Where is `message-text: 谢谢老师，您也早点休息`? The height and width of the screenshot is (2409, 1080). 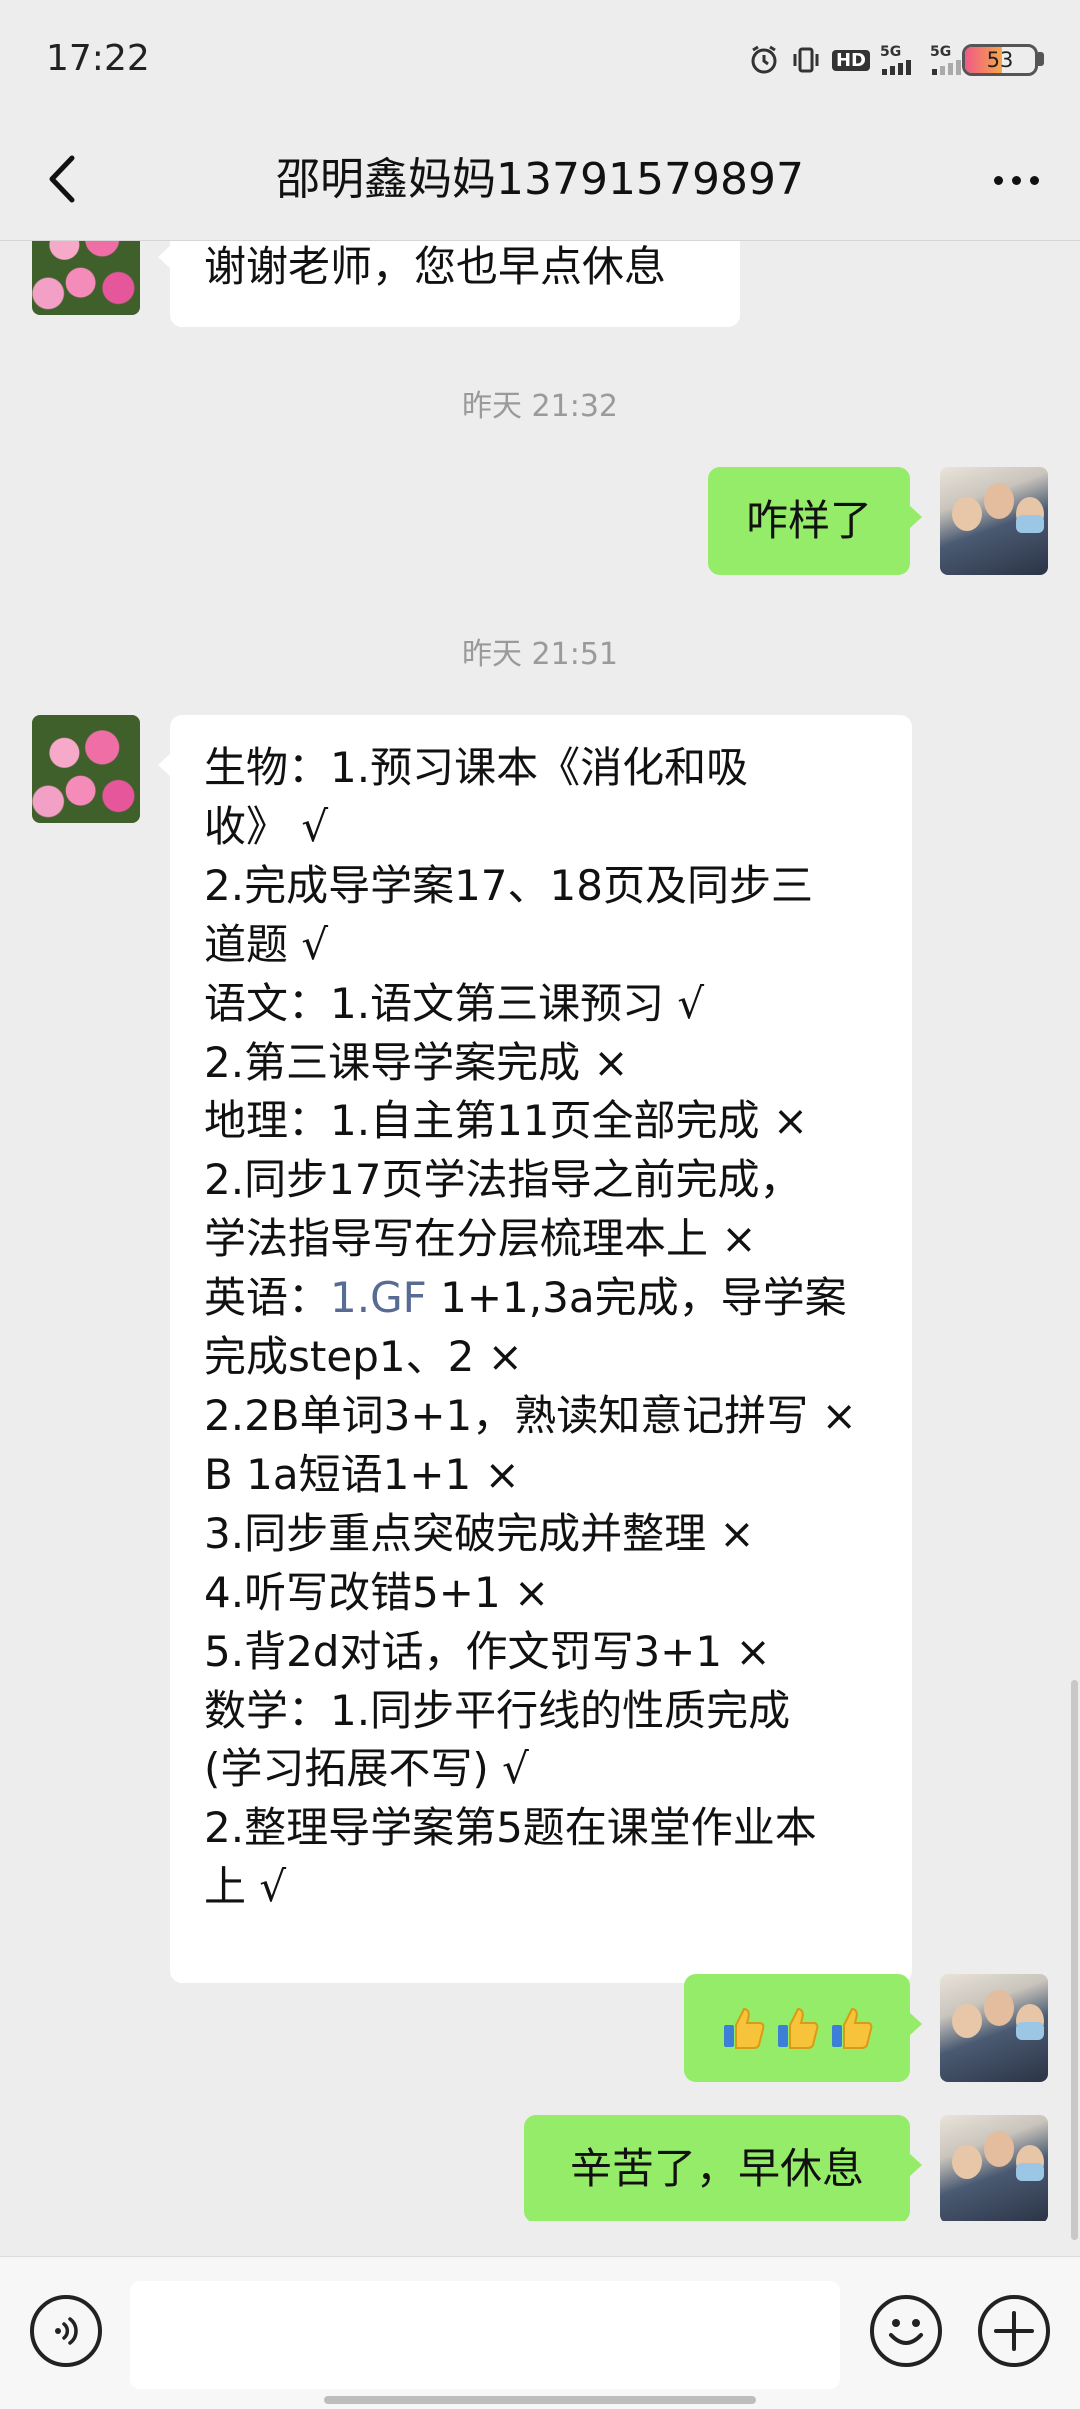
message-text: 谢谢老师，您也早点休息 is located at coordinates (435, 266).